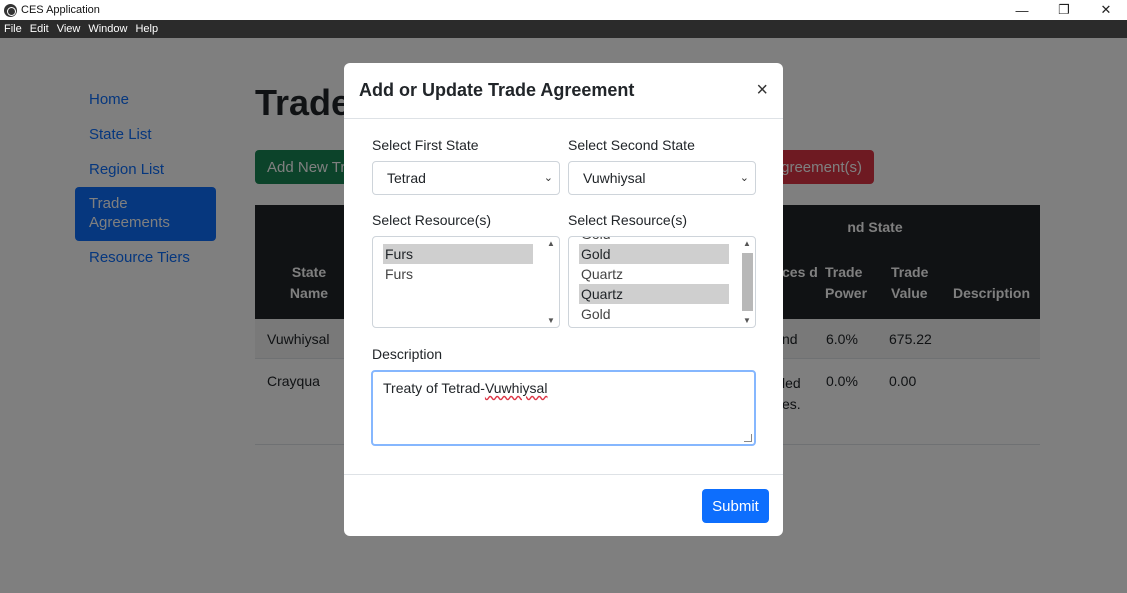 This screenshot has height=593, width=1127. What do you see at coordinates (13, 29) in the screenshot?
I see `menu-file: File` at bounding box center [13, 29].